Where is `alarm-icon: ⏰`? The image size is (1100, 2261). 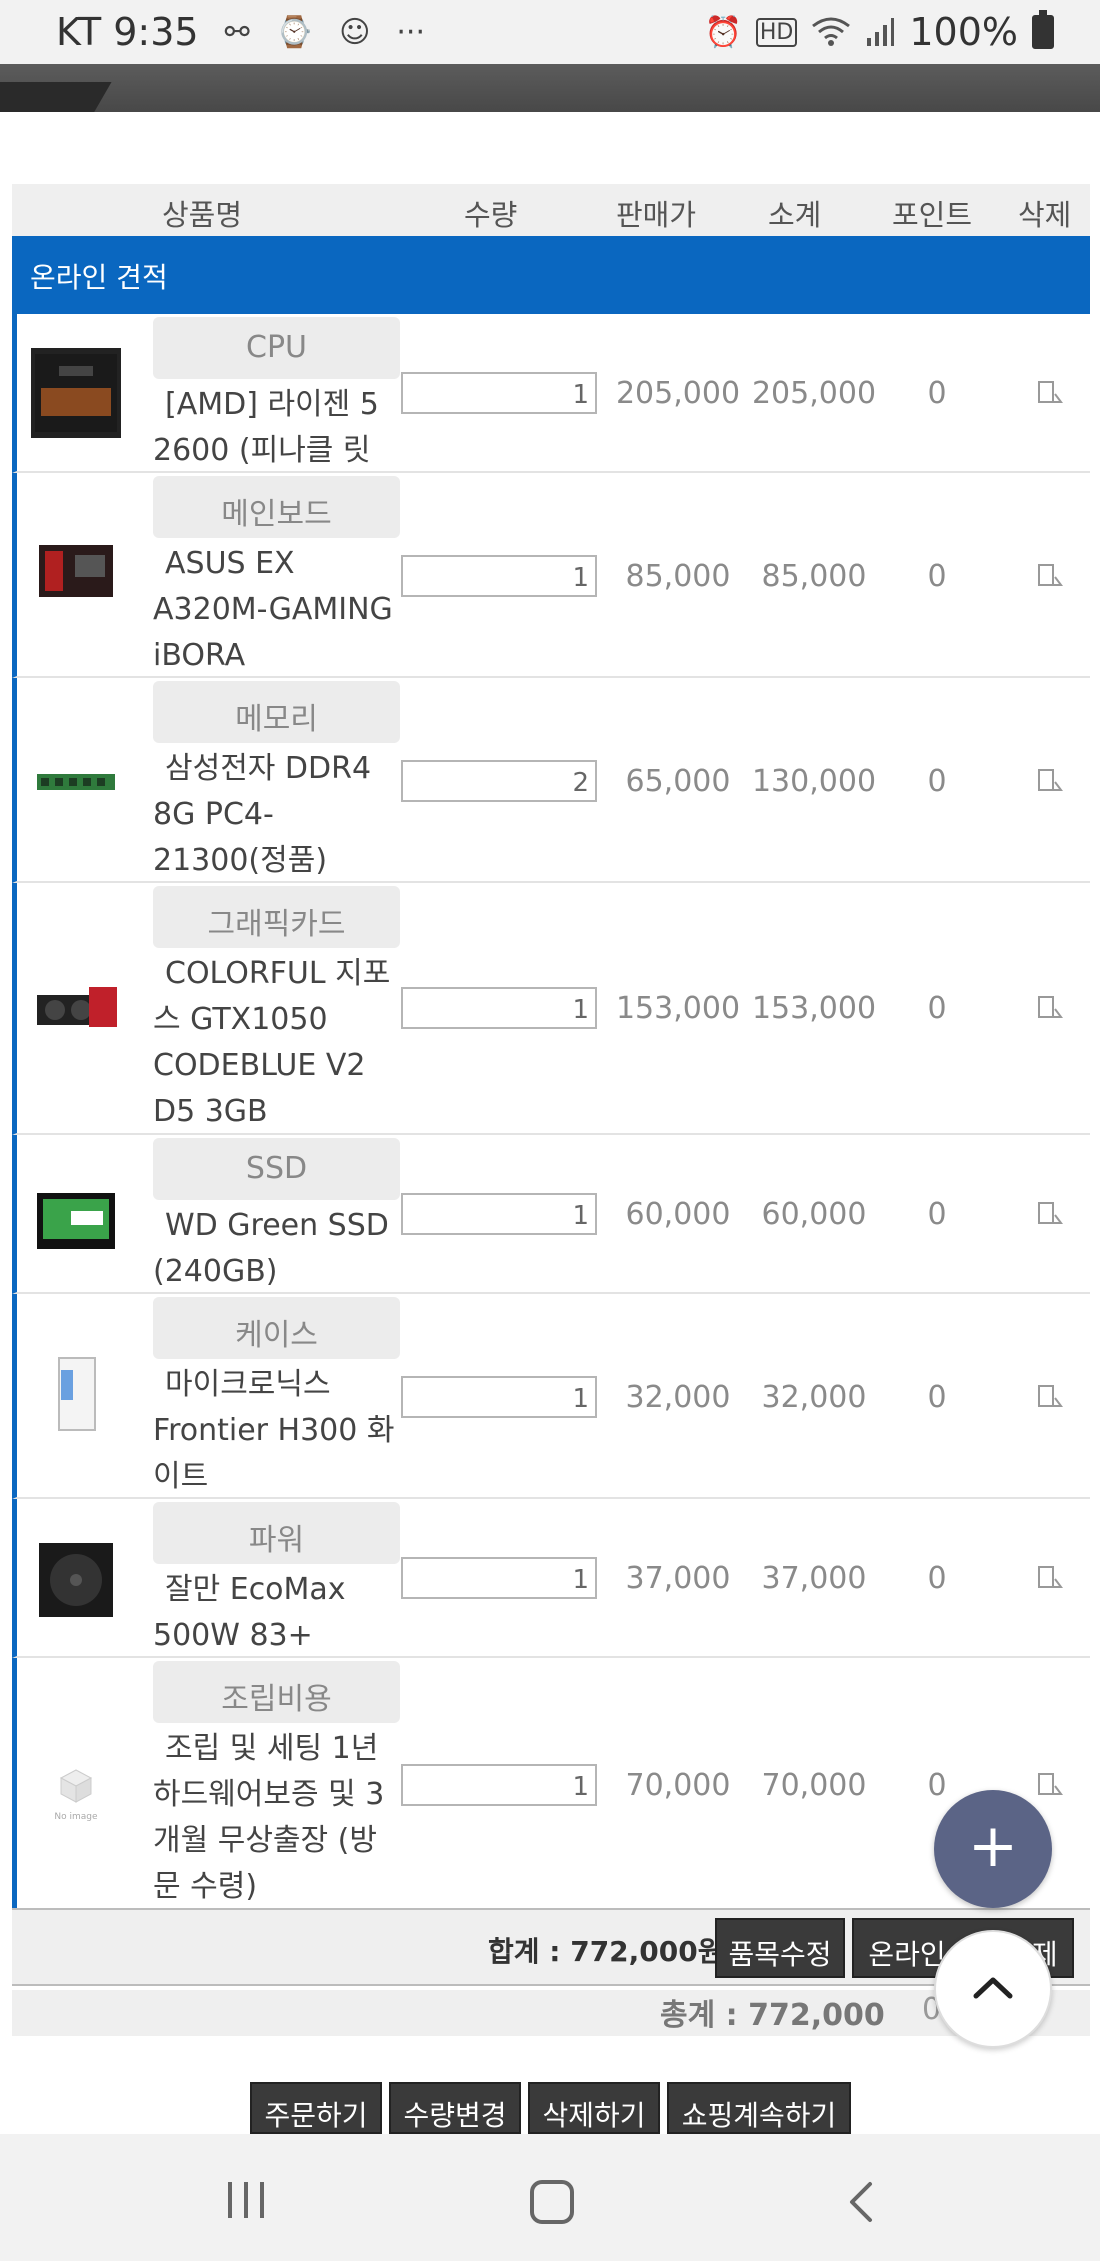 alarm-icon: ⏰ is located at coordinates (723, 32).